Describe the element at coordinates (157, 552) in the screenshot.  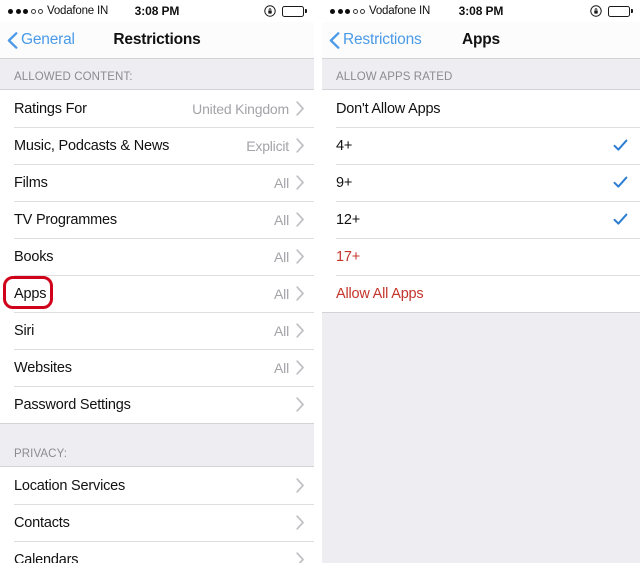
I see `row-calendars: Calendars` at that location.